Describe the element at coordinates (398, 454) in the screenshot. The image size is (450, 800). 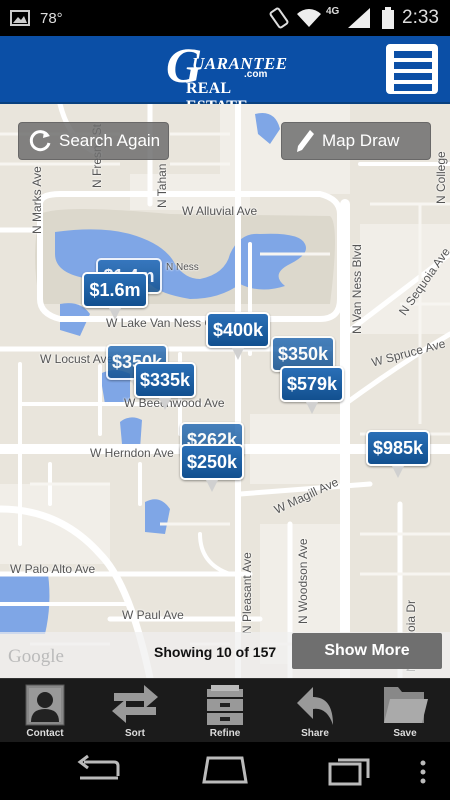
I see `price-pin: $985k` at that location.